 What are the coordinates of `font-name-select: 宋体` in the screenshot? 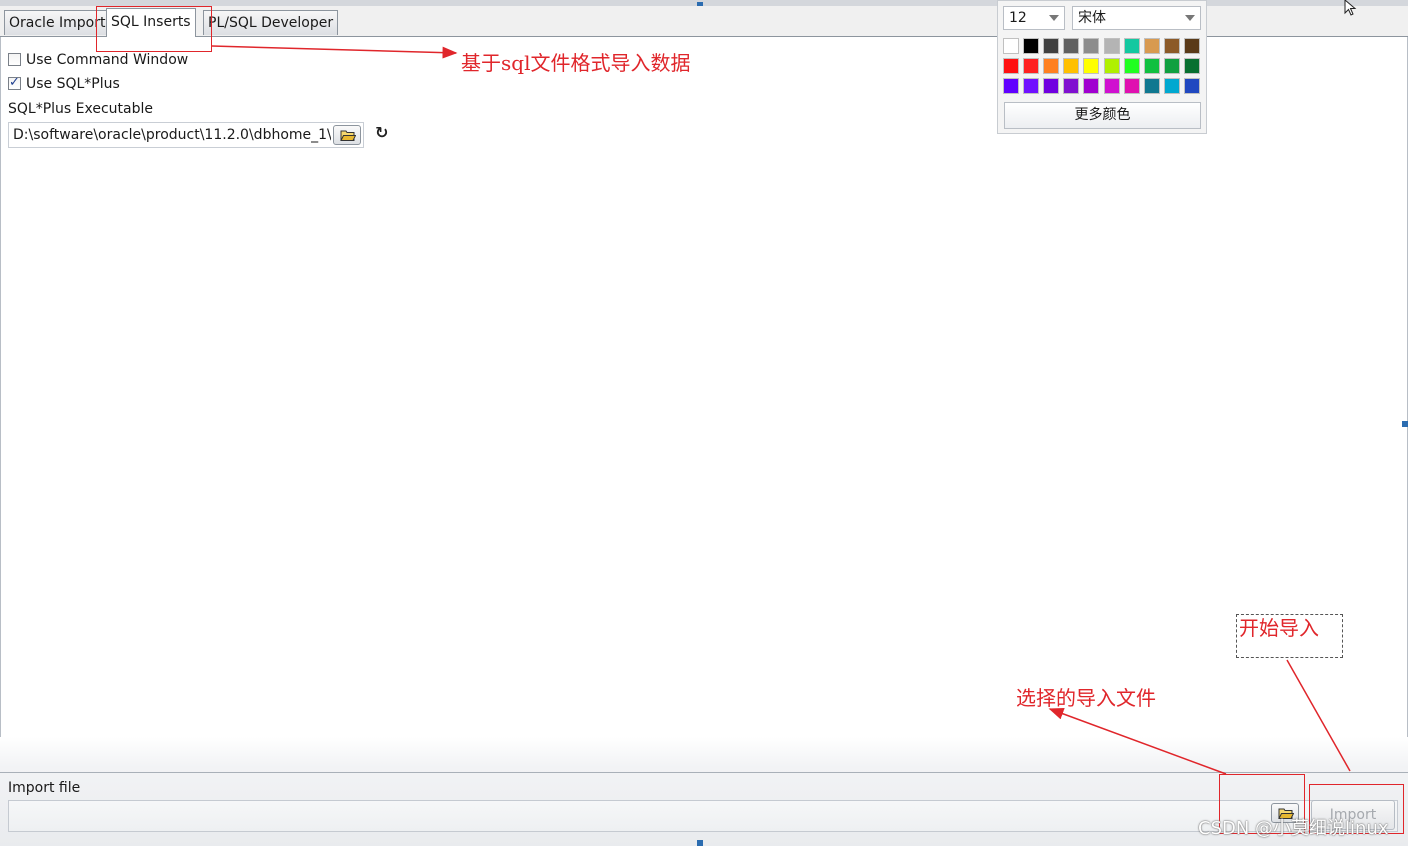 It's located at (1136, 18).